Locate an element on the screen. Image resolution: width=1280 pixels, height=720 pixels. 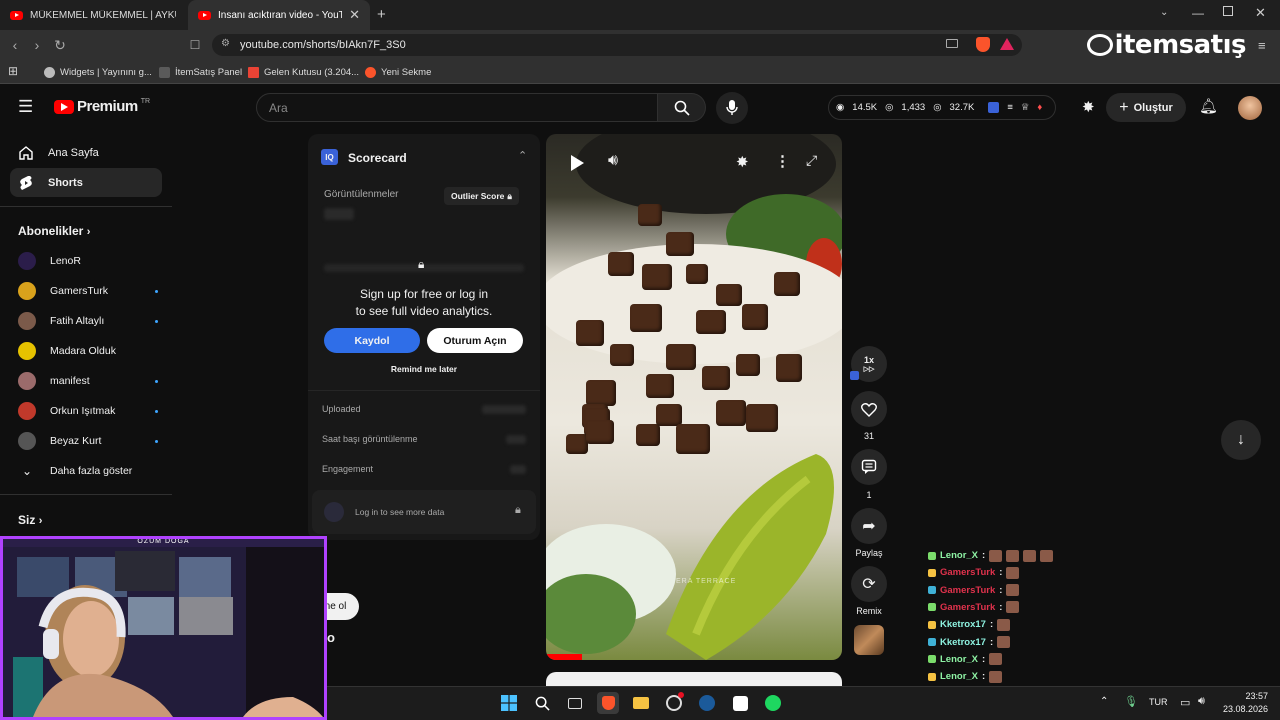
input-language: TUR is located at coordinates (1158, 702).